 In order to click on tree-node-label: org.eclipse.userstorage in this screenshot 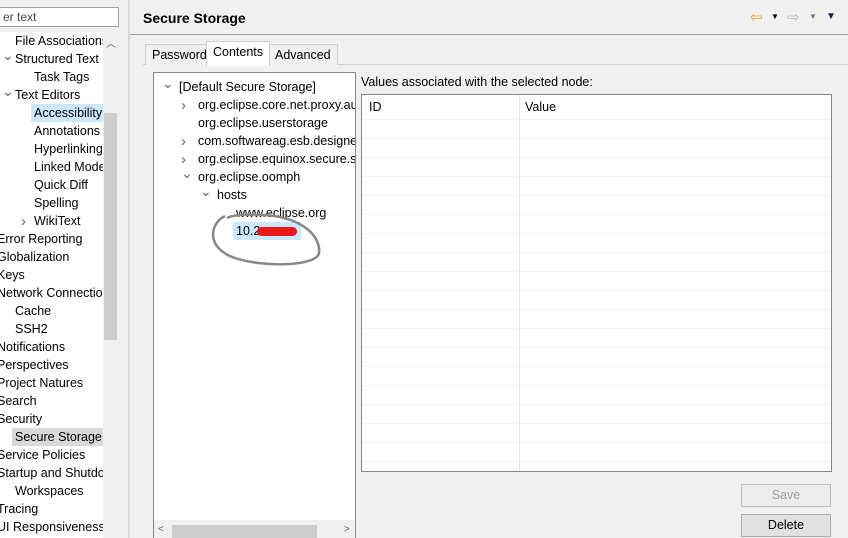, I will do `click(263, 123)`.